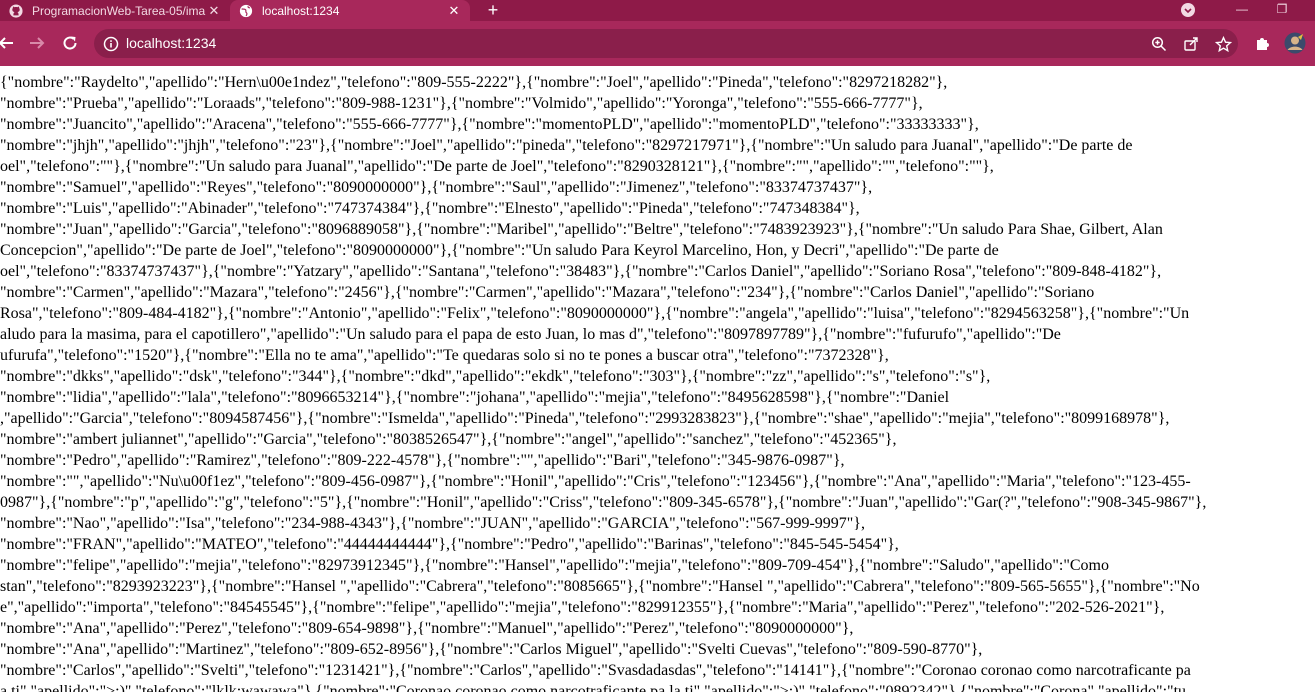 Image resolution: width=1315 pixels, height=692 pixels. Describe the element at coordinates (1223, 44) in the screenshot. I see `bookmark-star-icon` at that location.